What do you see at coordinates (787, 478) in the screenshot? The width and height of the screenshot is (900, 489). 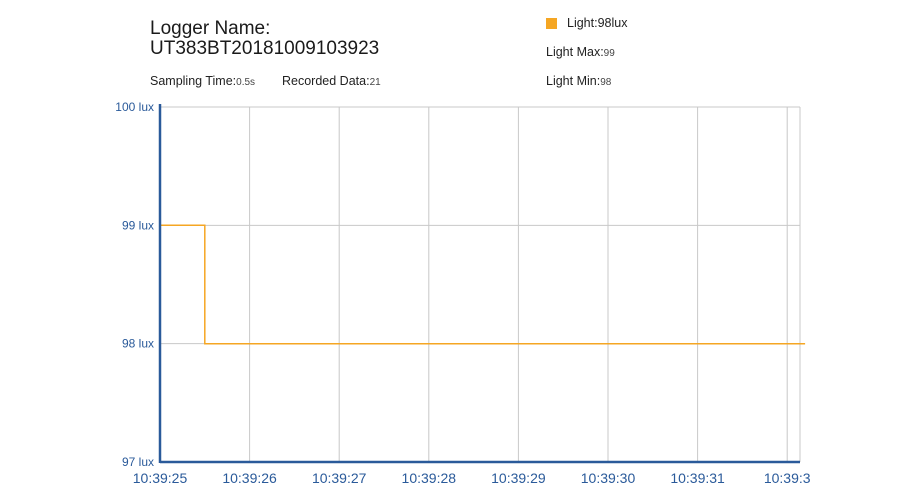 I see `x-tick-label: 10:39:3` at bounding box center [787, 478].